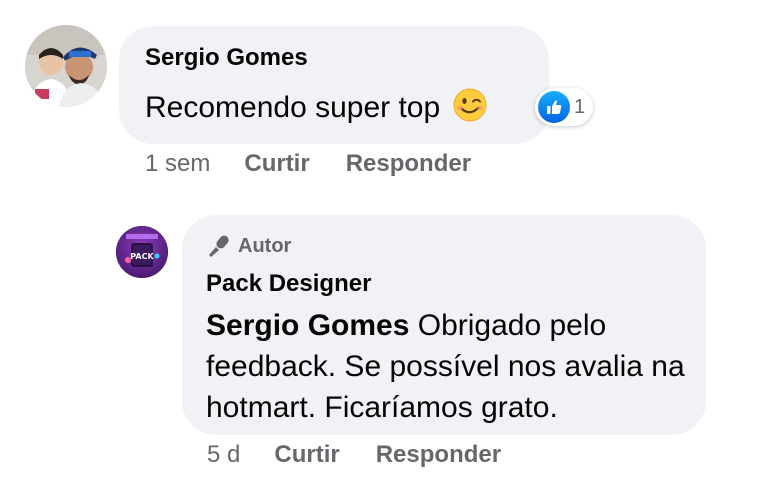 This screenshot has height=482, width=768. I want to click on avatar: PACK, so click(142, 252).